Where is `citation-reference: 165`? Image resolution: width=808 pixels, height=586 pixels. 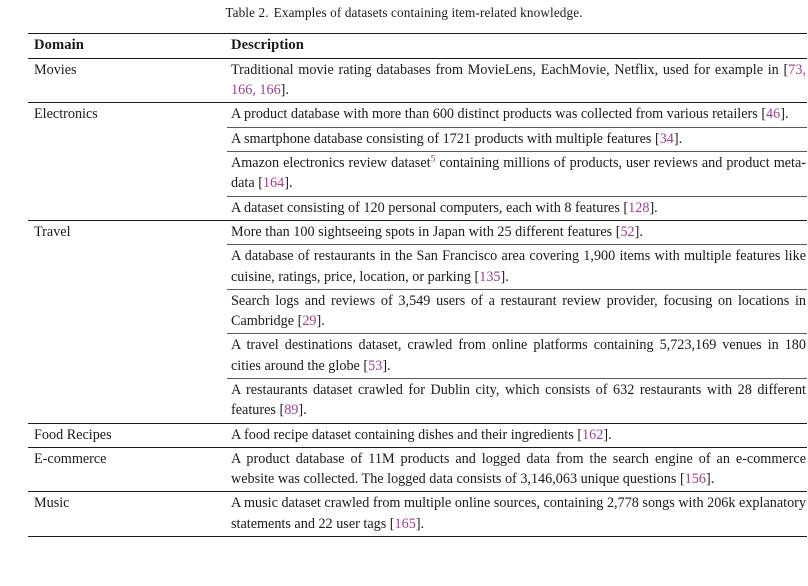
citation-reference: 165 is located at coordinates (405, 524).